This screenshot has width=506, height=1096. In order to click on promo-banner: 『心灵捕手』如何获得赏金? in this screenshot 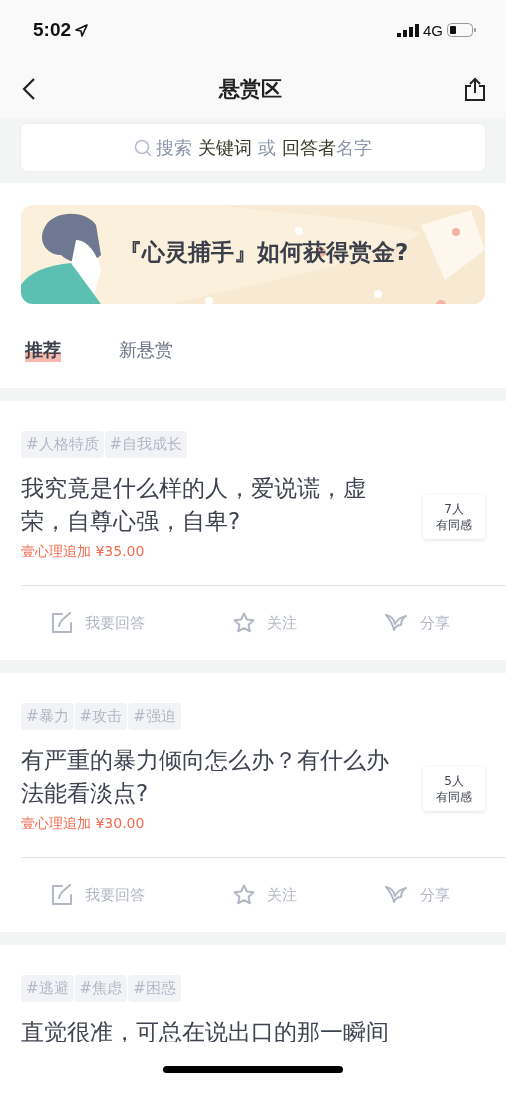, I will do `click(253, 254)`.